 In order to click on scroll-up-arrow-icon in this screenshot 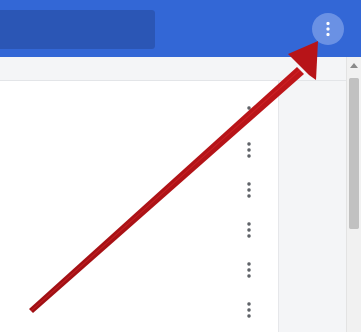, I will do `click(354, 66)`.